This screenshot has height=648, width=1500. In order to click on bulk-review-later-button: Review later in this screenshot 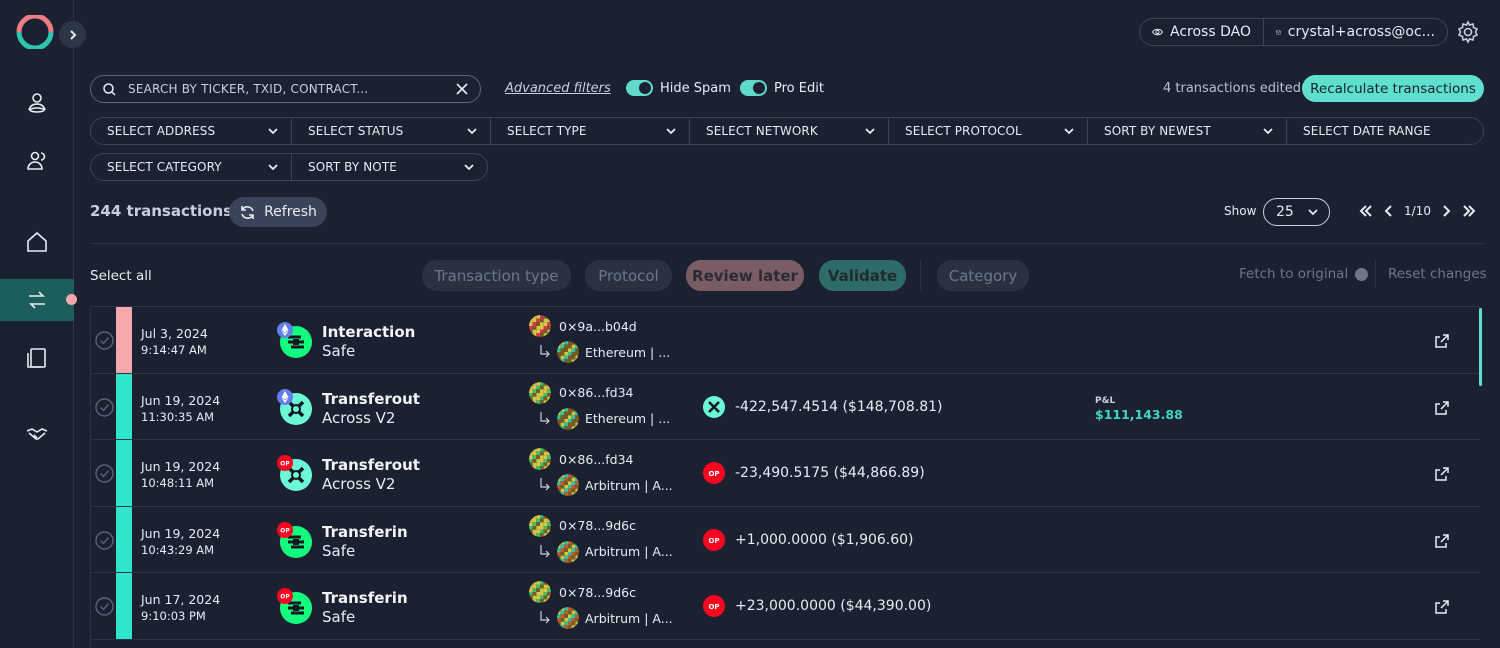, I will do `click(745, 275)`.